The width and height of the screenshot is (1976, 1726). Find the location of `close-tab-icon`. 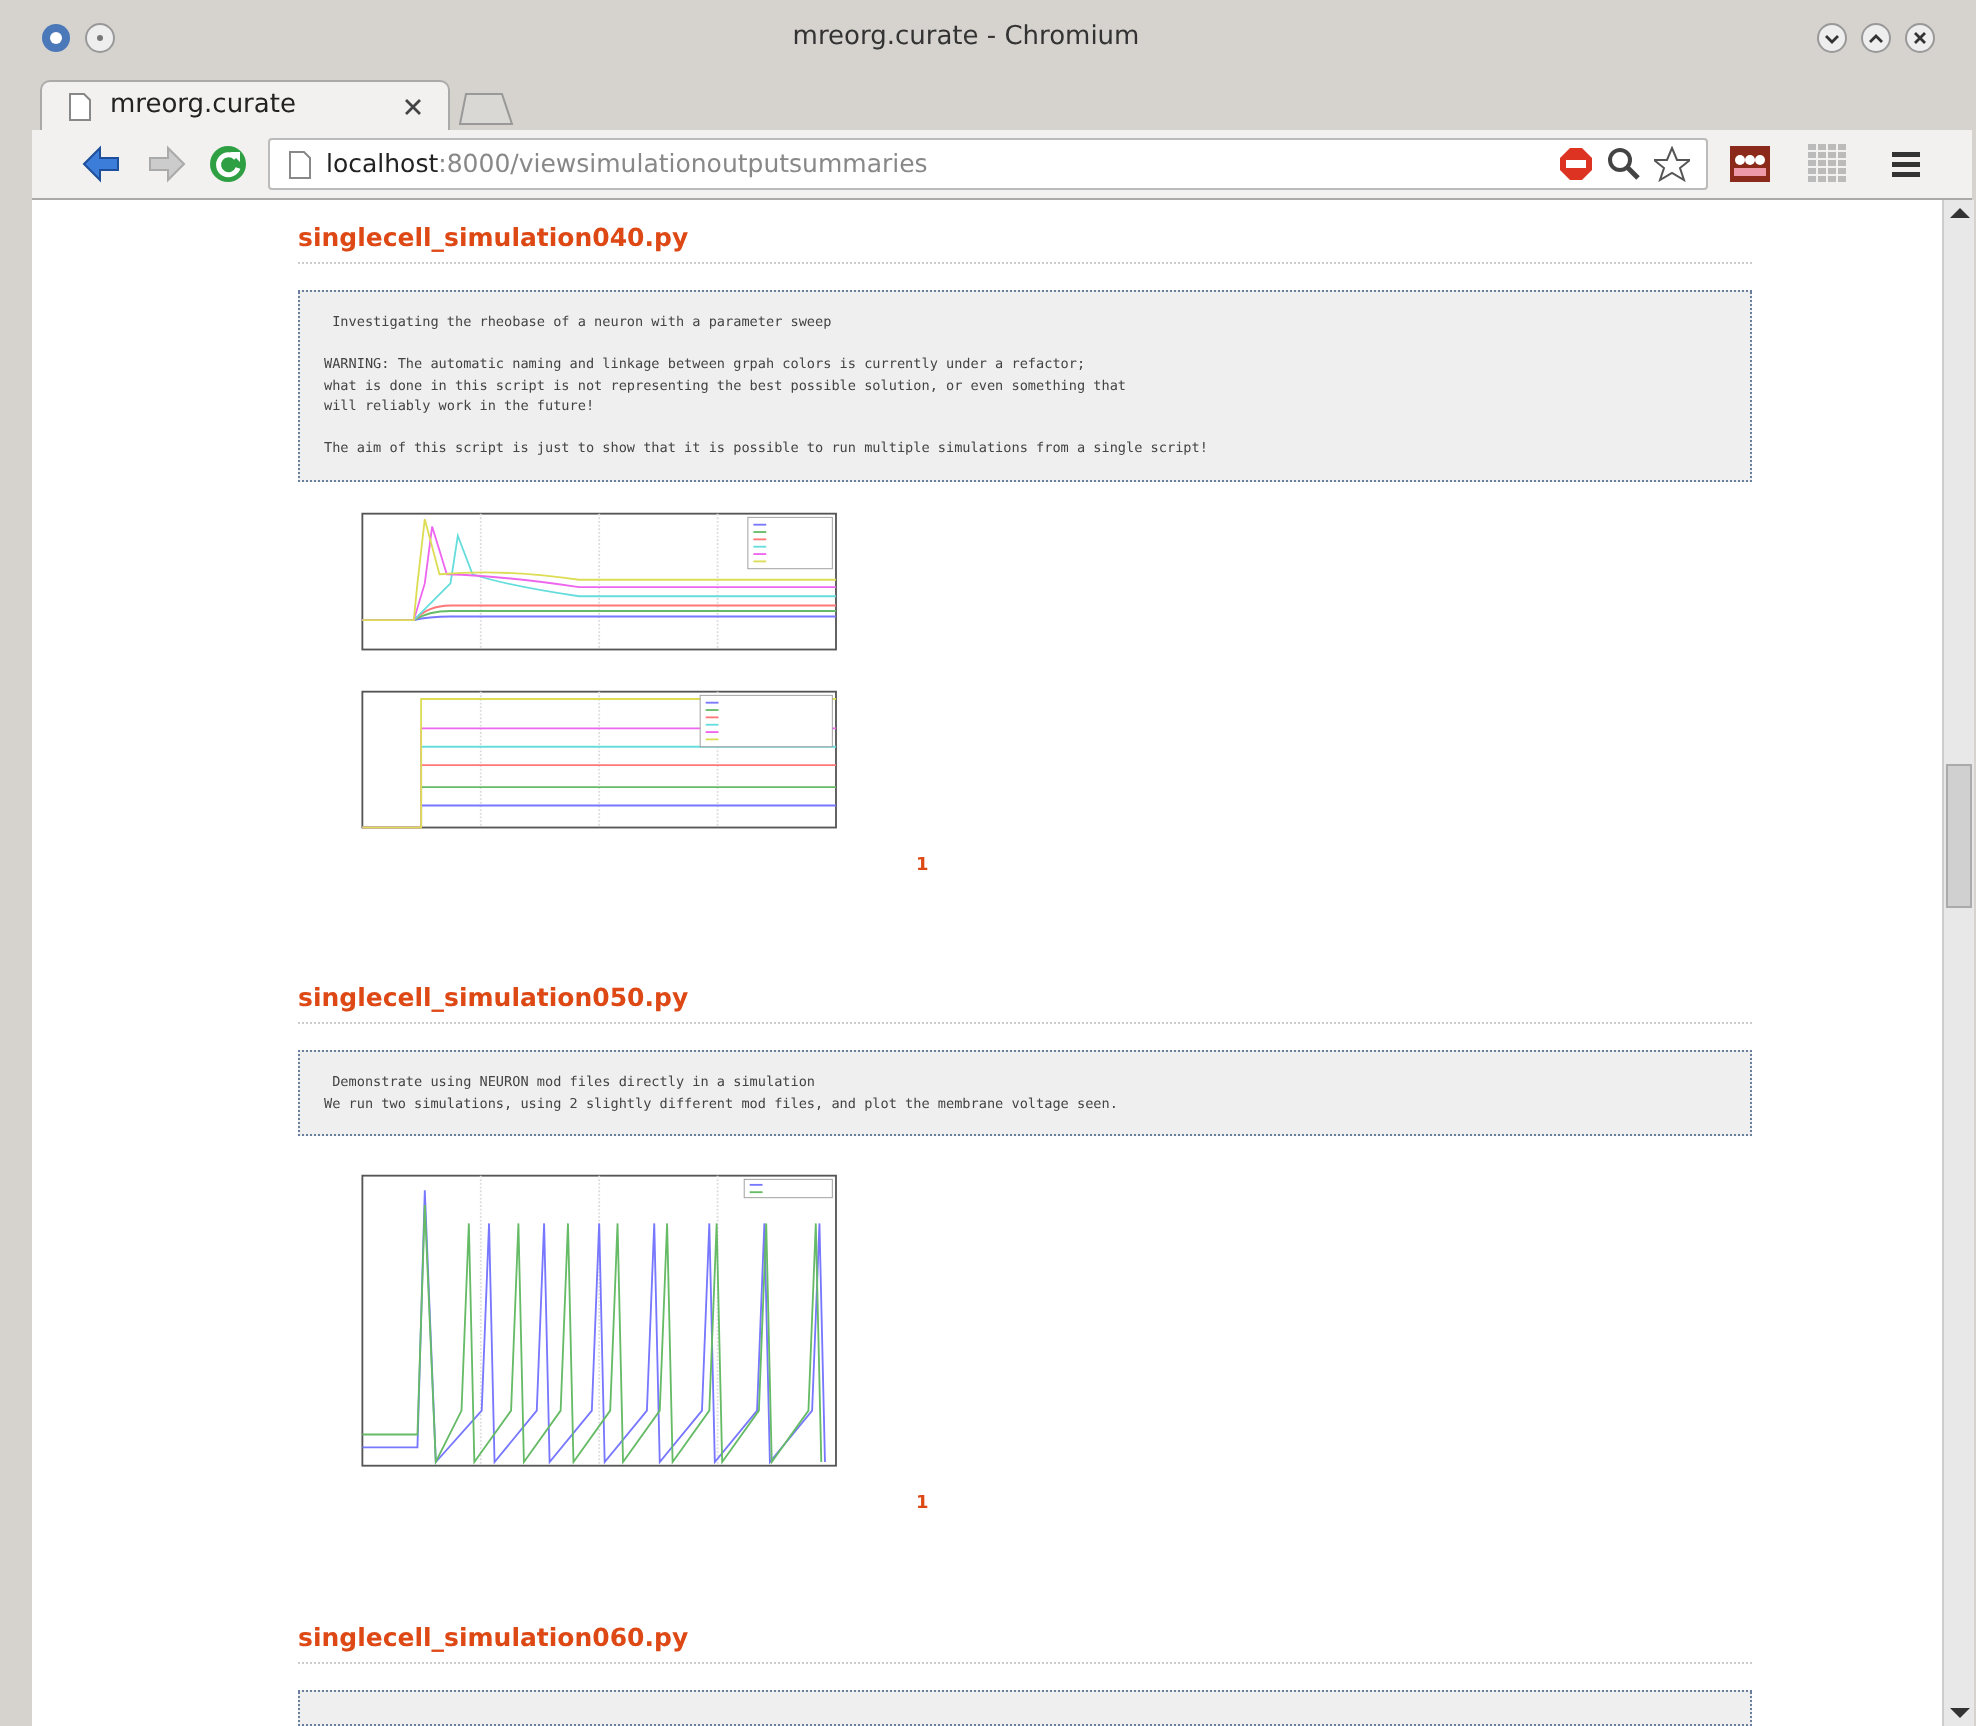

close-tab-icon is located at coordinates (413, 106).